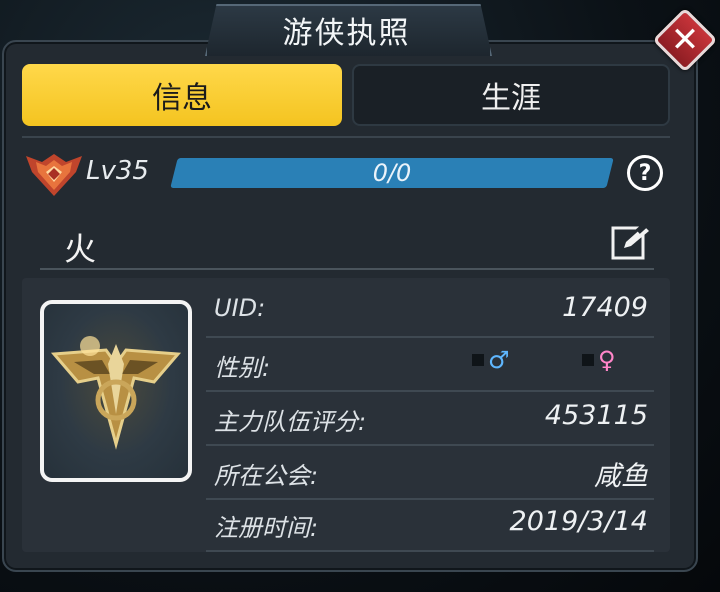  I want to click on register-time-row: 注册时间: 2019/3/14, so click(430, 524).